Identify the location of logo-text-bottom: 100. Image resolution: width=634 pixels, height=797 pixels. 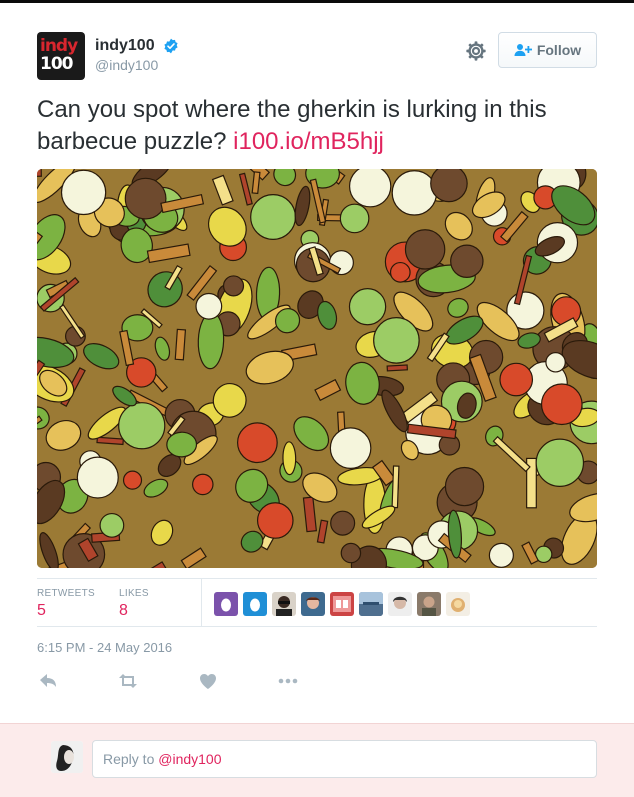
(56, 64).